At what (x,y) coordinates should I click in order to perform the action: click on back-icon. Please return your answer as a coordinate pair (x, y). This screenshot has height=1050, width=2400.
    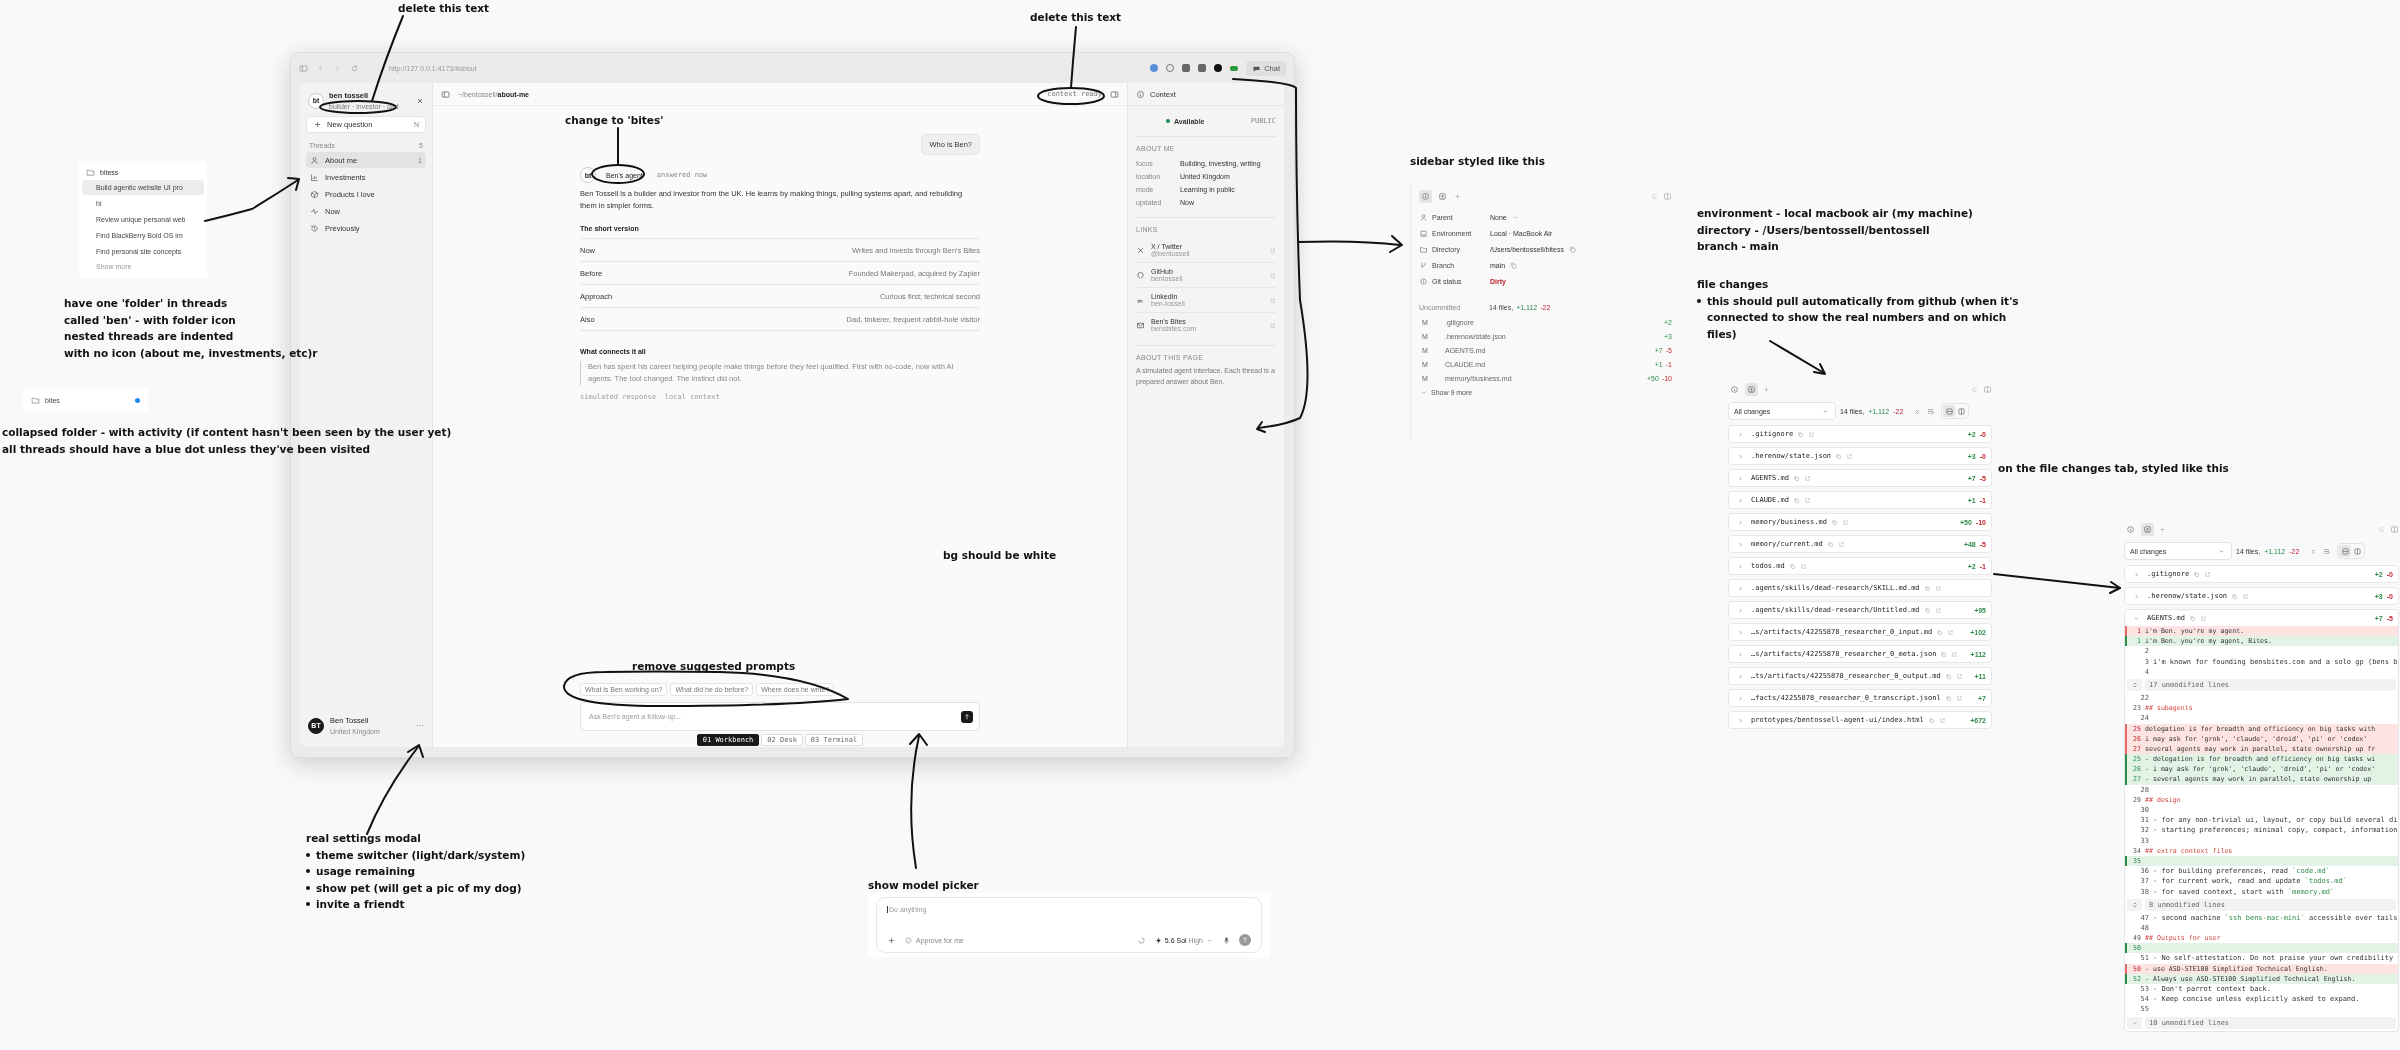
    Looking at the image, I should click on (320, 68).